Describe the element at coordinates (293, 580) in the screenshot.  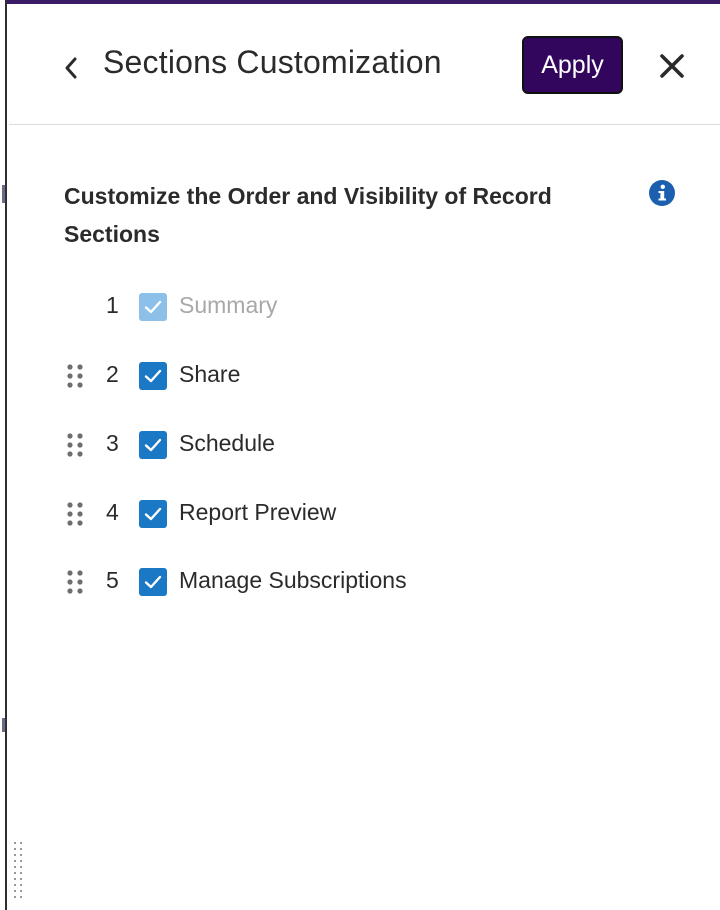
I see `section-label: Manage Subscriptions` at that location.